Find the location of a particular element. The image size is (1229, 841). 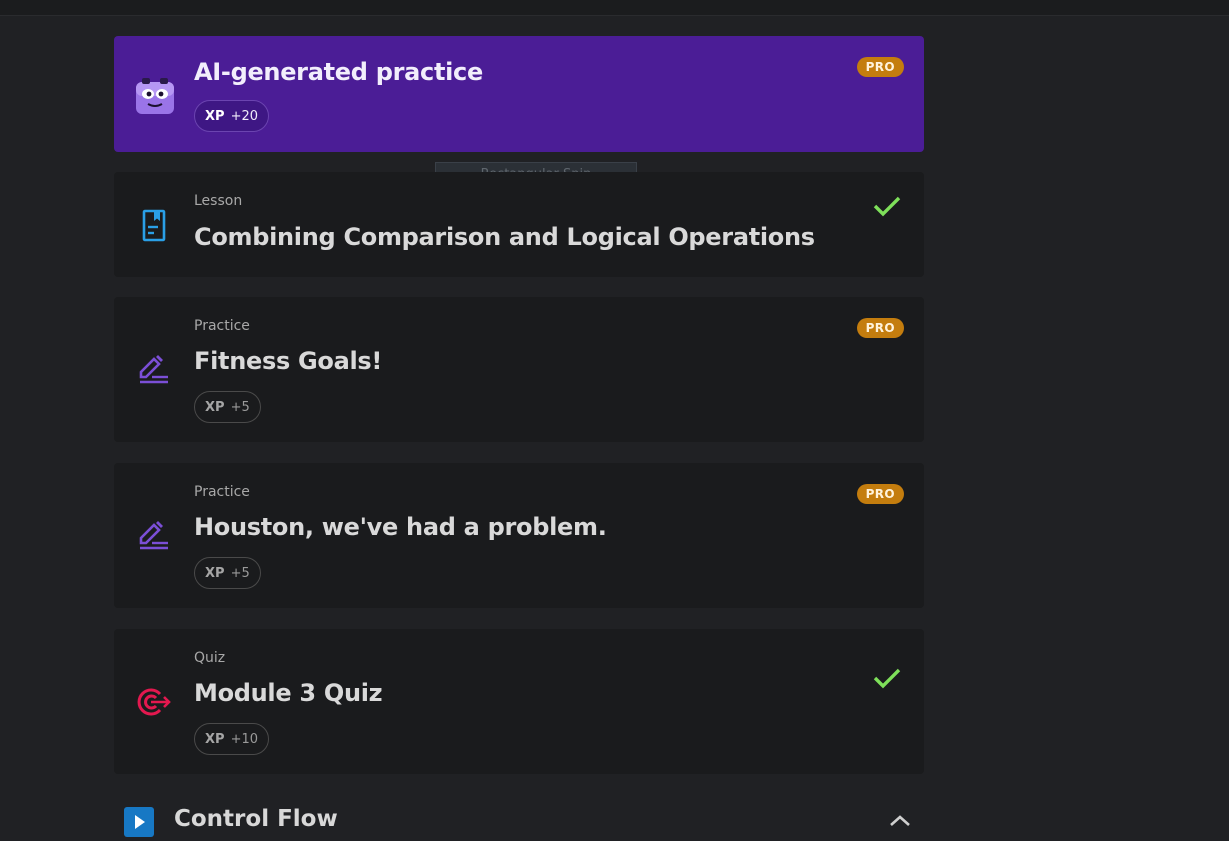

card-title: Module 3 Quiz is located at coordinates (288, 693).